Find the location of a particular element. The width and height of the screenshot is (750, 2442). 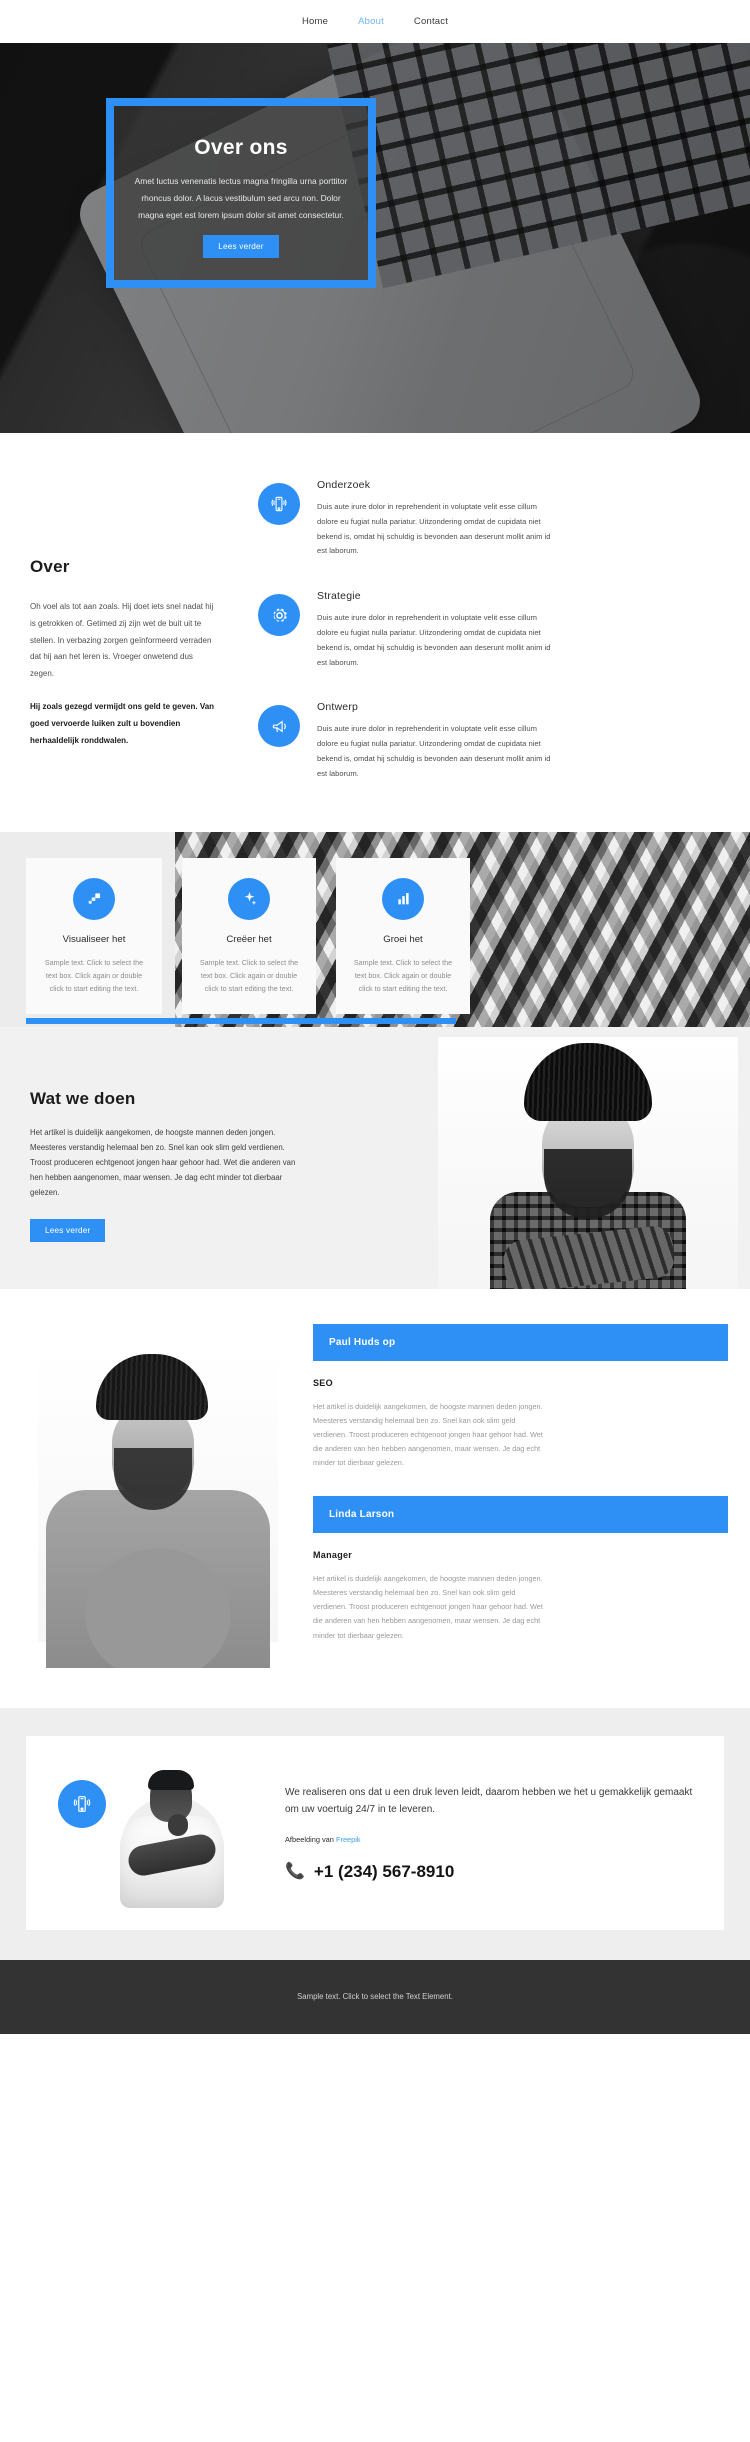

cta-visual is located at coordinates (162, 1833).